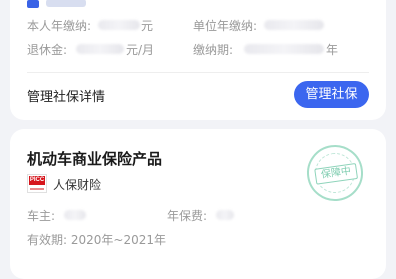  What do you see at coordinates (100, 49) in the screenshot?
I see `pension-value-obscured` at bounding box center [100, 49].